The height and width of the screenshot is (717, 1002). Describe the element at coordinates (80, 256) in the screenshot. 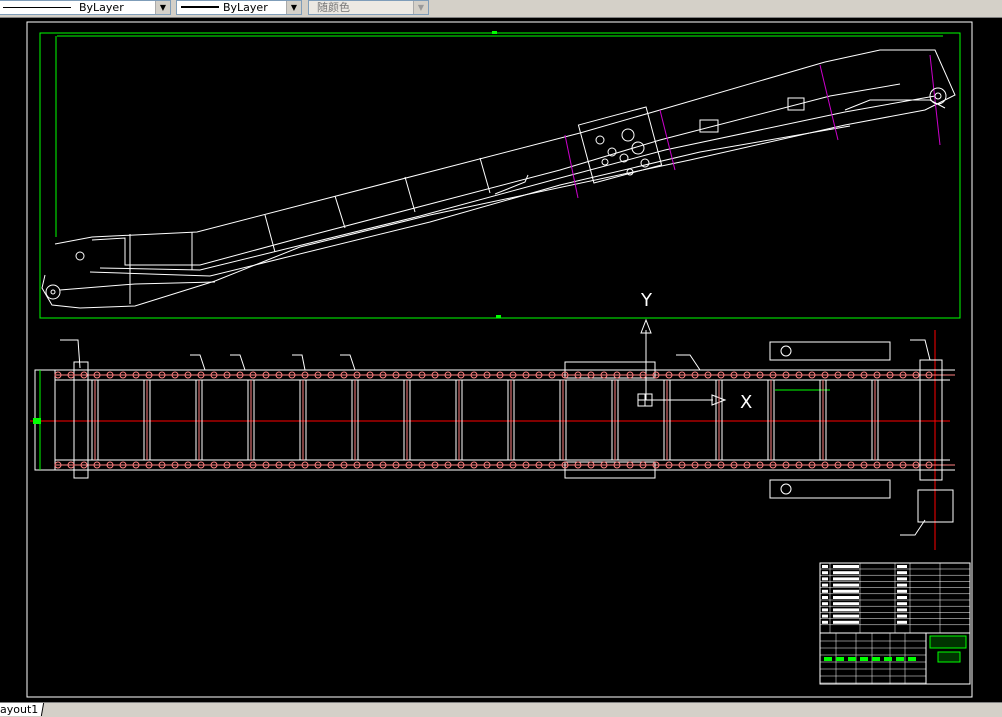

I see `tail-pin` at that location.